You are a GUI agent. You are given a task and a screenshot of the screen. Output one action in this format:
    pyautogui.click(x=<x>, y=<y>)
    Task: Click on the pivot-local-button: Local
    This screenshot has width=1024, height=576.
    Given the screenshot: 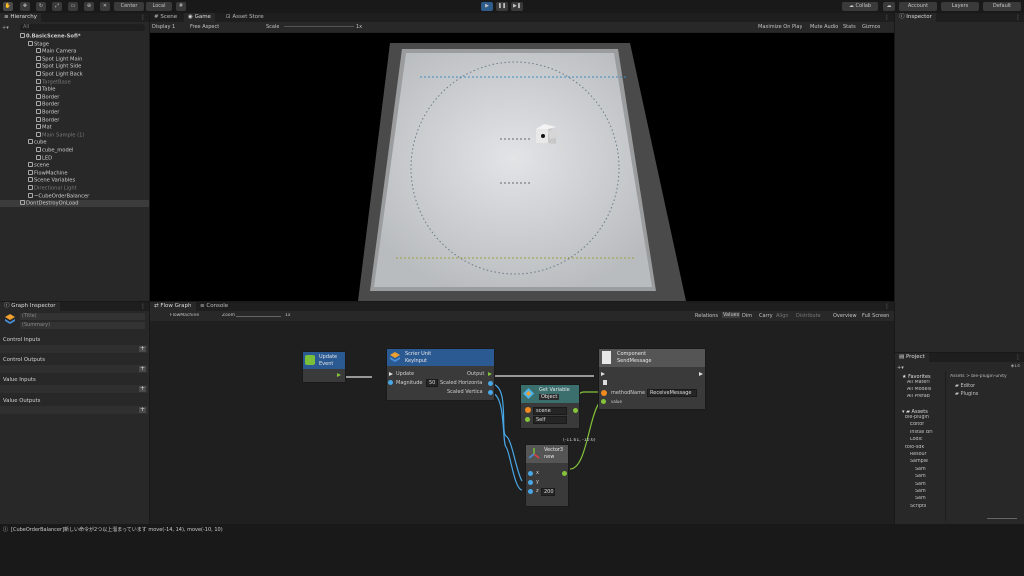 What is the action you would take?
    pyautogui.click(x=159, y=6)
    